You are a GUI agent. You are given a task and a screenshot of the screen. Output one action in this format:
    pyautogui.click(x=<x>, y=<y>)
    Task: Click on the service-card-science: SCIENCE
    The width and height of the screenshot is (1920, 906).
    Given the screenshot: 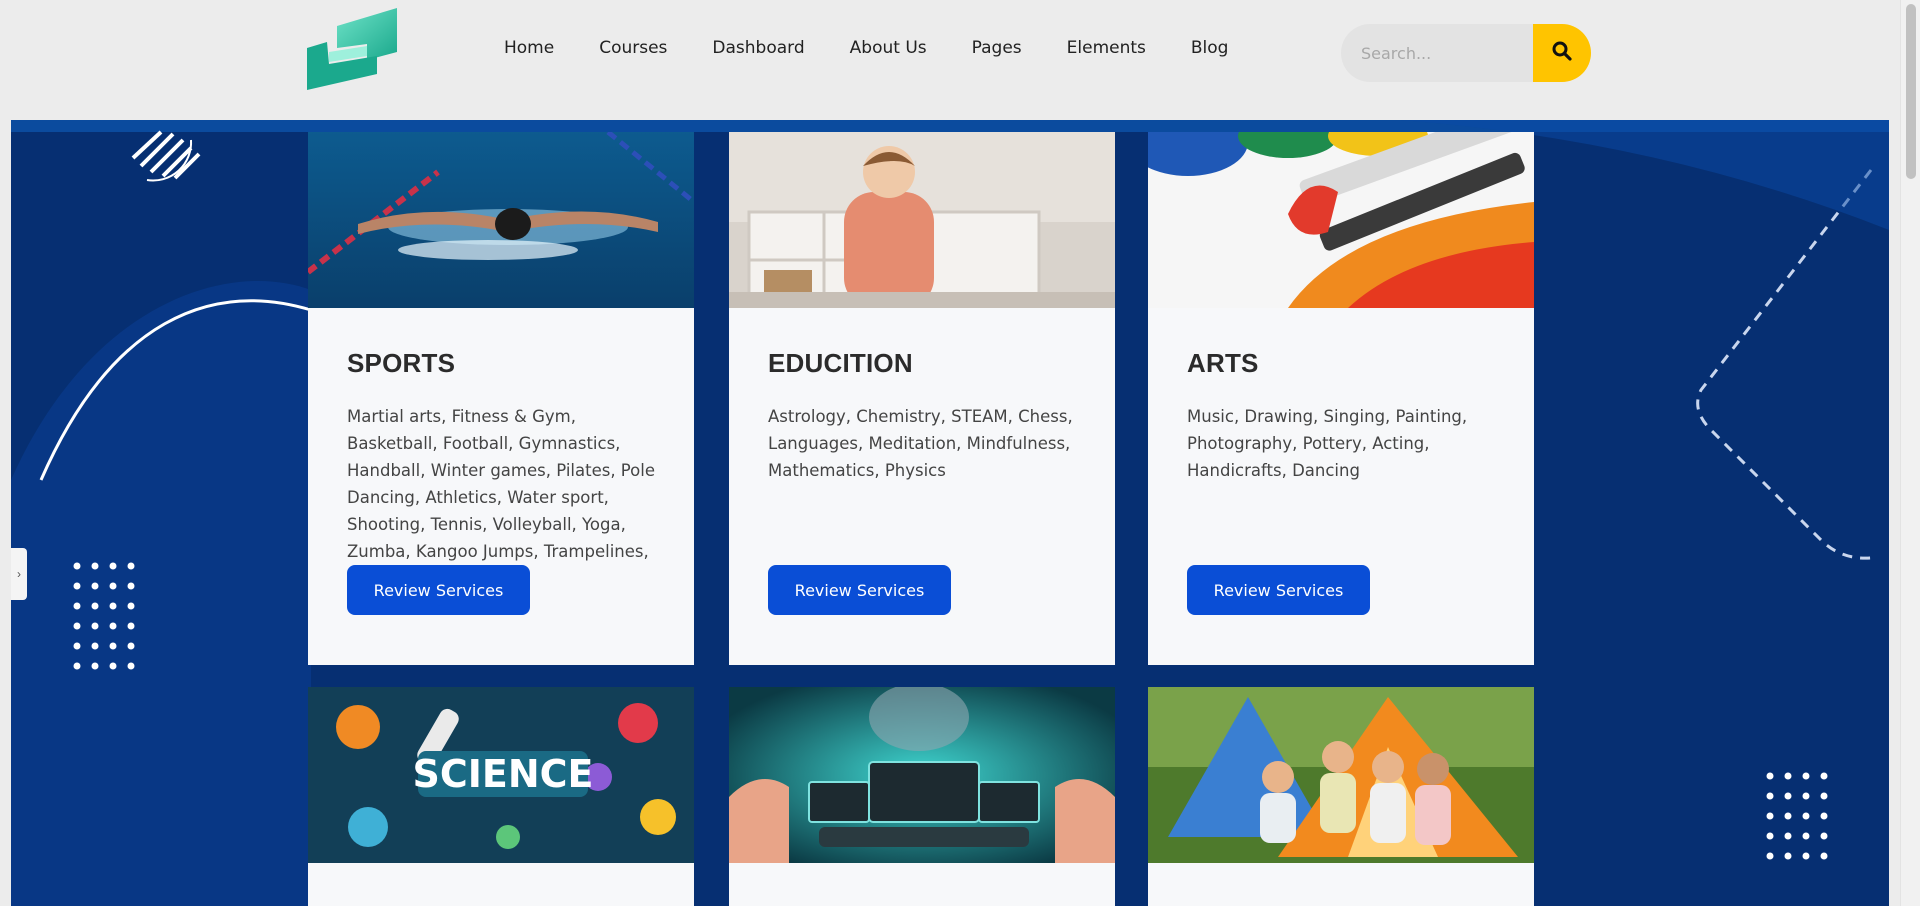 What is the action you would take?
    pyautogui.click(x=501, y=796)
    